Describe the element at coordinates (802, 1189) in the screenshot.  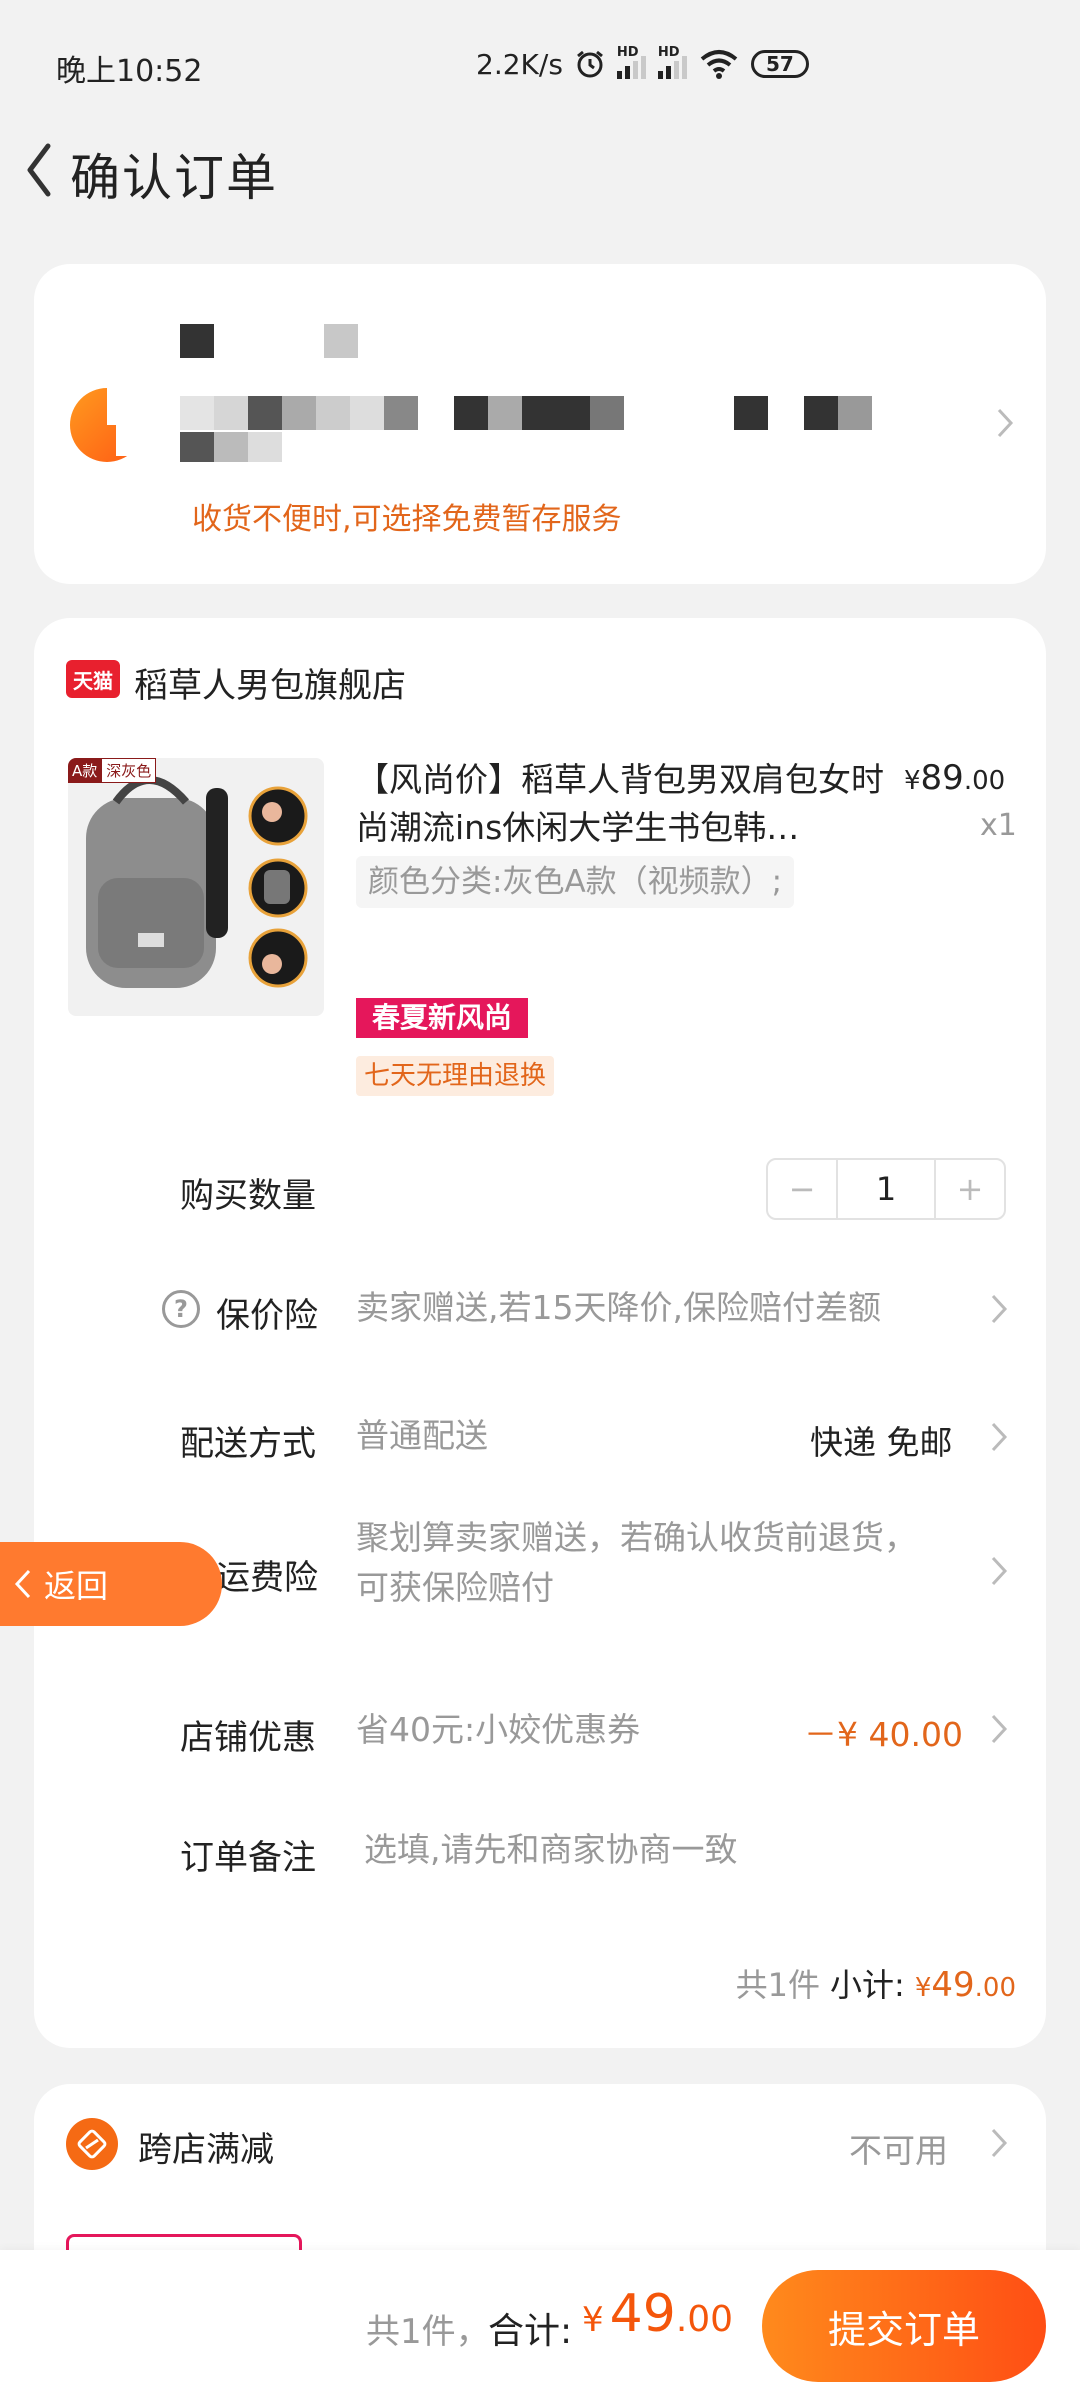
I see `decrement-button: −` at that location.